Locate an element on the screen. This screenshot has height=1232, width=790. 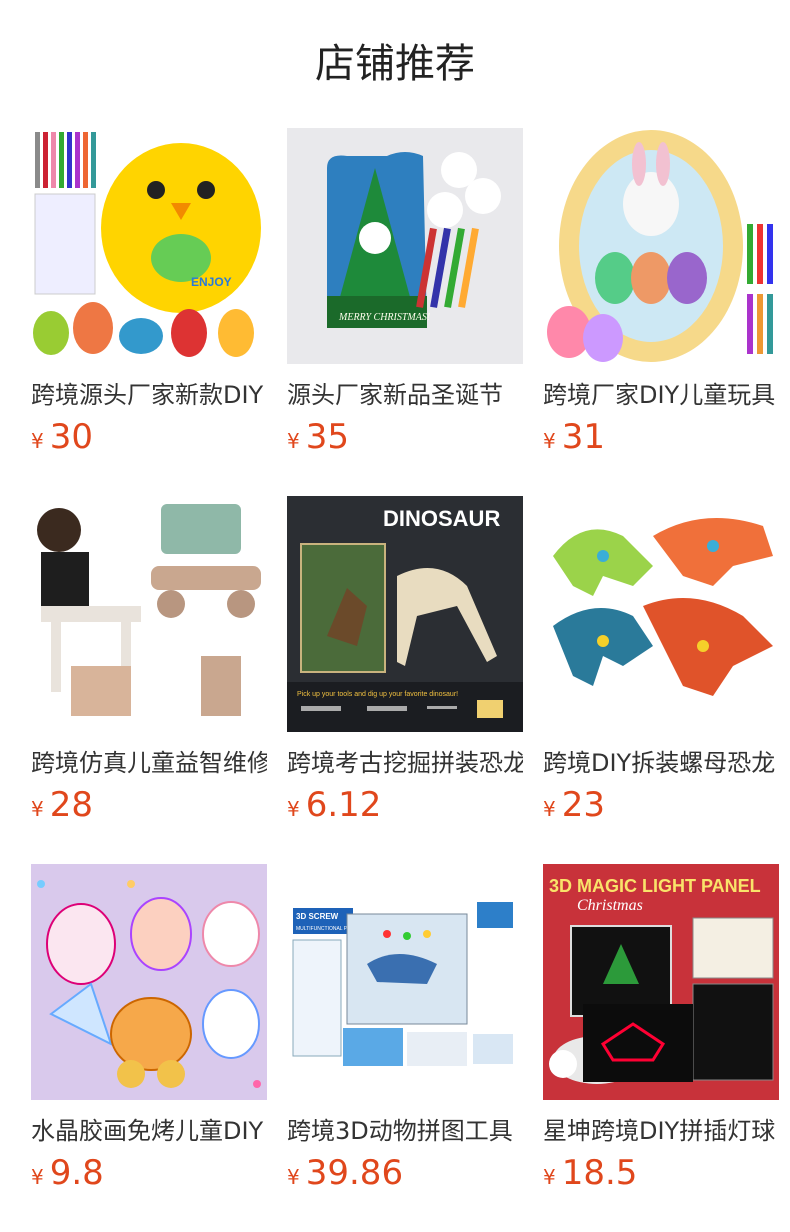
price-value: 31 is located at coordinates (583, 437).